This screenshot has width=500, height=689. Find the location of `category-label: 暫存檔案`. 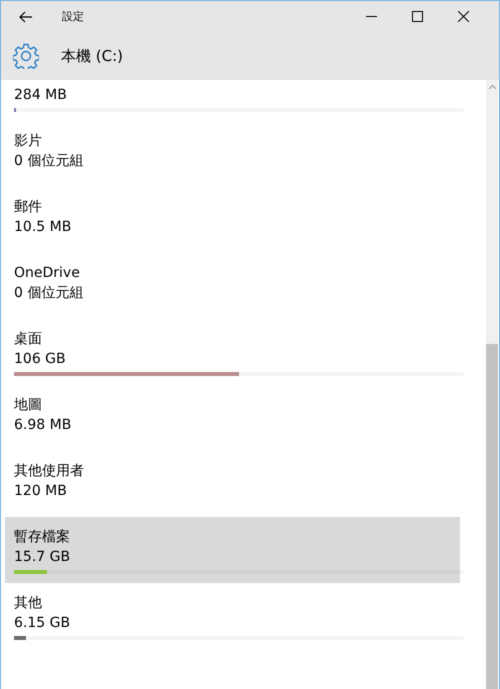

category-label: 暫存檔案 is located at coordinates (42, 537).